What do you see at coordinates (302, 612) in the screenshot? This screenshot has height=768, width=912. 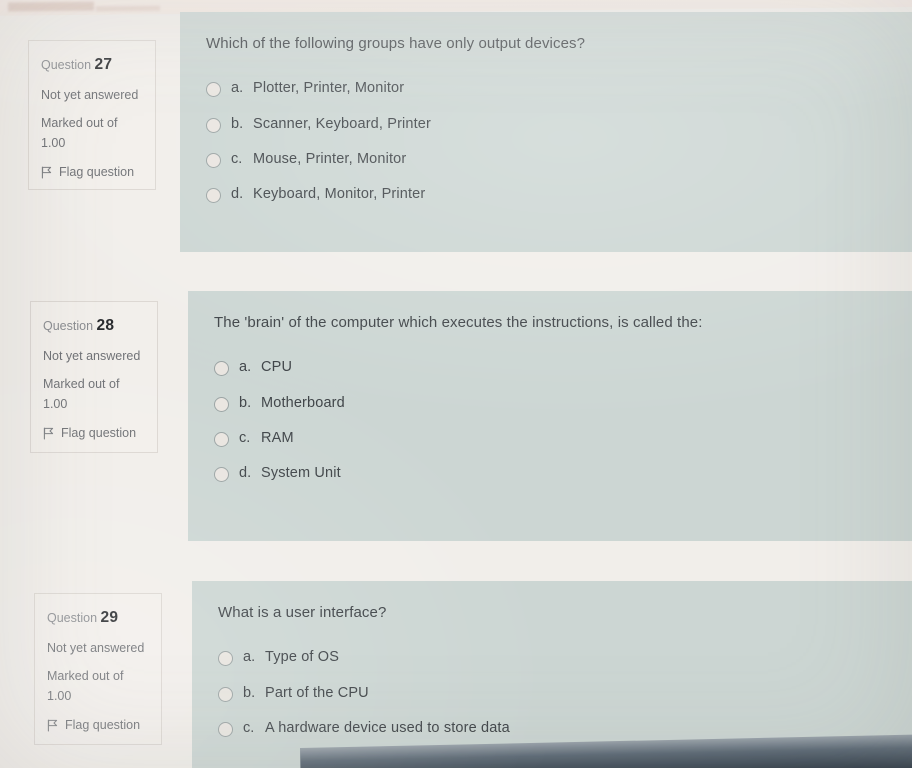 I see `question-text: What is a user interface?` at bounding box center [302, 612].